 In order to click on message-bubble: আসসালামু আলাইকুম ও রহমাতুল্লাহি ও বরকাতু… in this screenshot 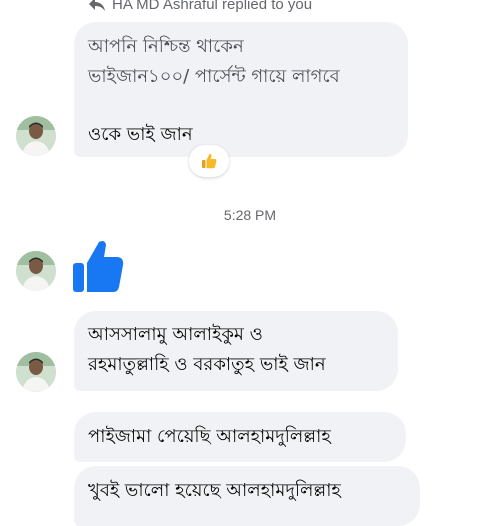, I will do `click(236, 351)`.